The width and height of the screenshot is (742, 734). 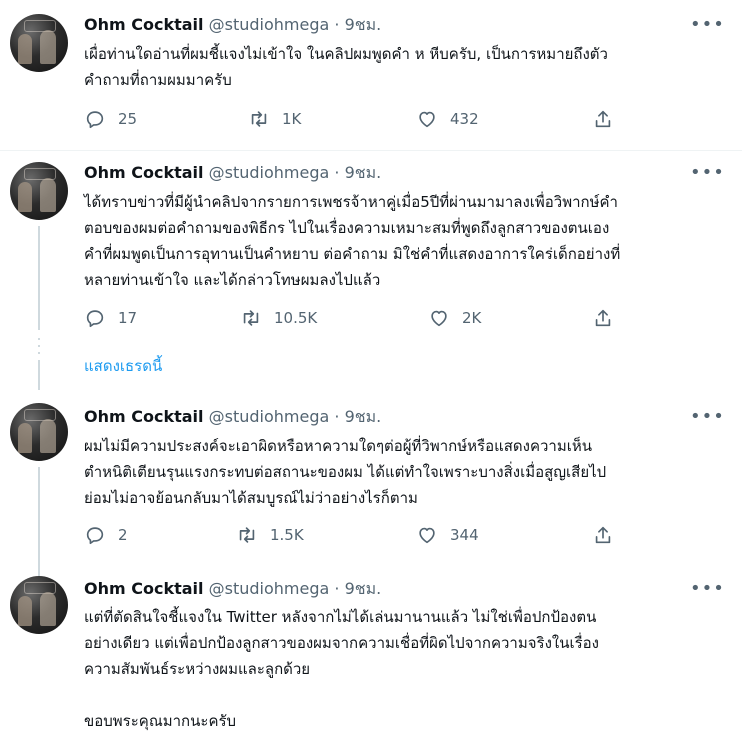 I want to click on like-button: 2K, so click(x=454, y=318).